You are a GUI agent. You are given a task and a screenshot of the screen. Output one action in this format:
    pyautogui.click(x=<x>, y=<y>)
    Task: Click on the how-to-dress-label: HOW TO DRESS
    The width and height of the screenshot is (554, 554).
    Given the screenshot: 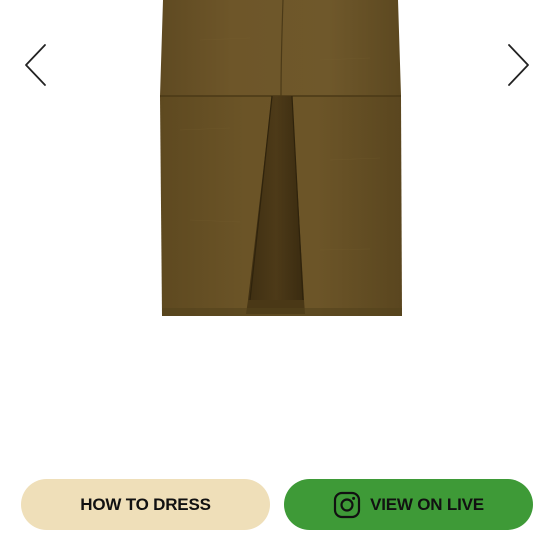 What is the action you would take?
    pyautogui.click(x=145, y=504)
    